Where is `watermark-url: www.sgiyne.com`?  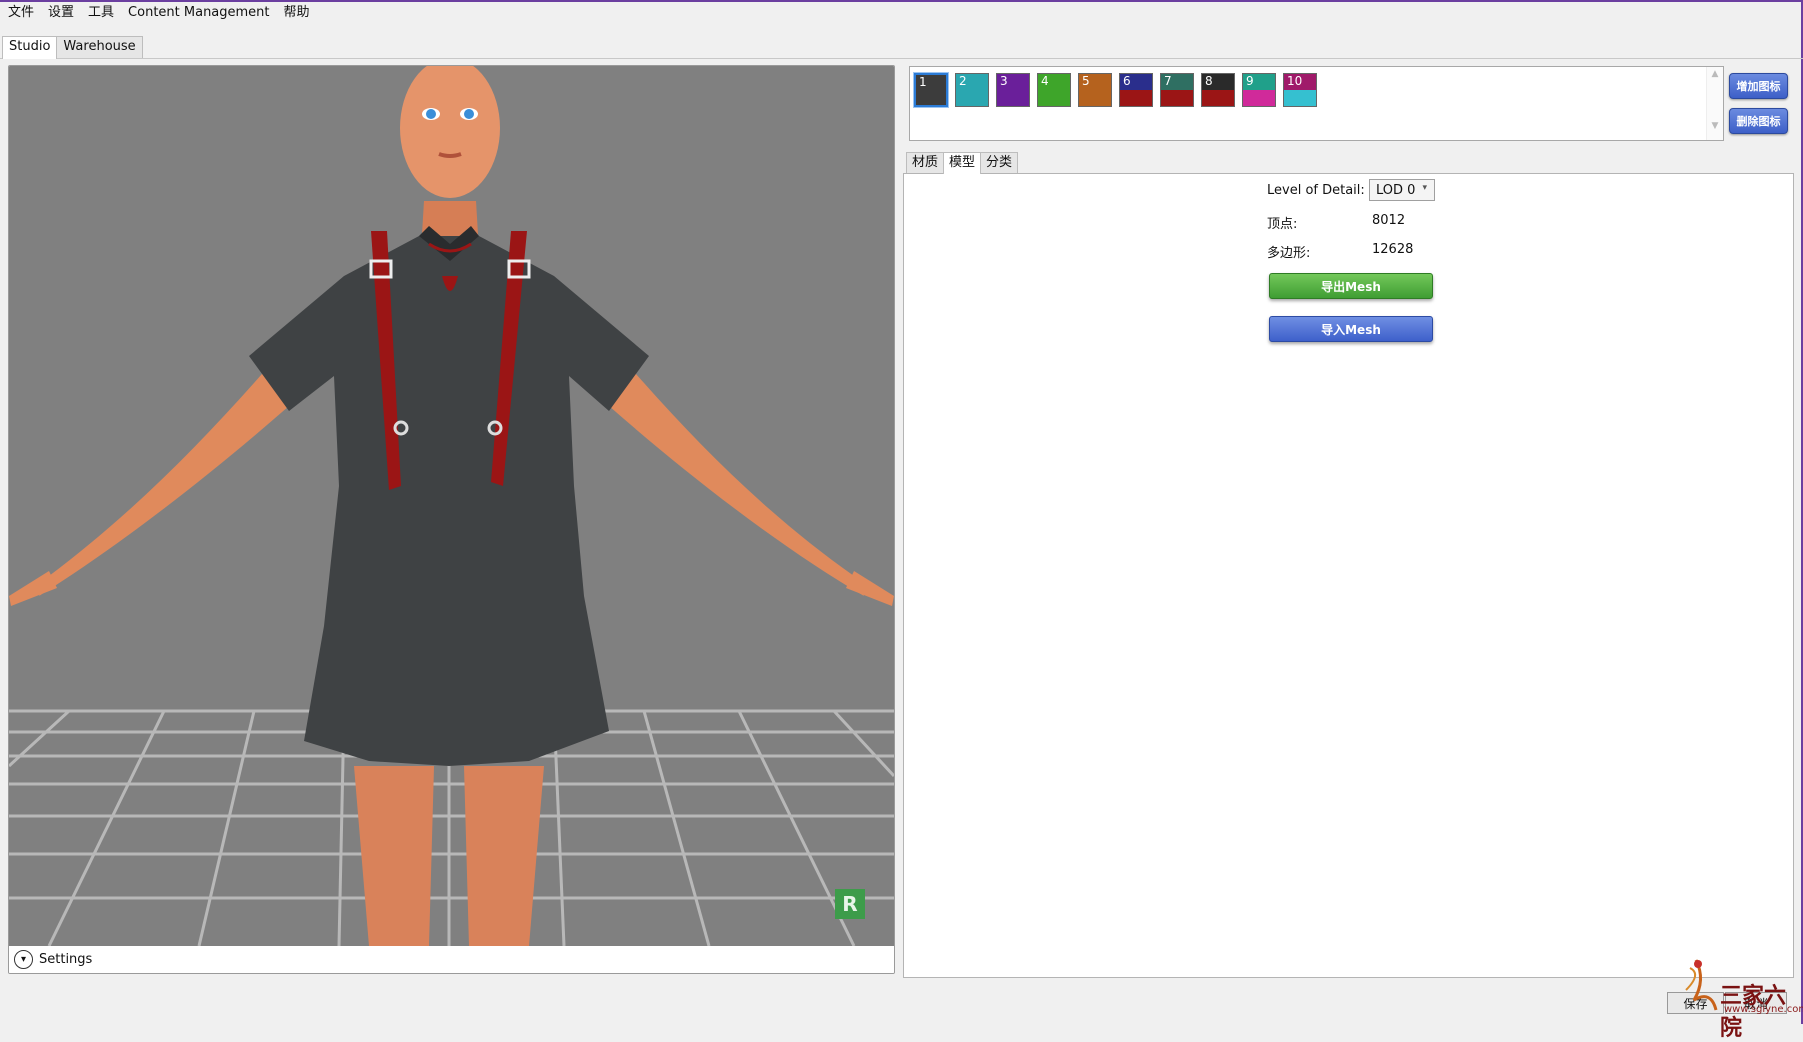 watermark-url: www.sgiyne.com is located at coordinates (1763, 1009).